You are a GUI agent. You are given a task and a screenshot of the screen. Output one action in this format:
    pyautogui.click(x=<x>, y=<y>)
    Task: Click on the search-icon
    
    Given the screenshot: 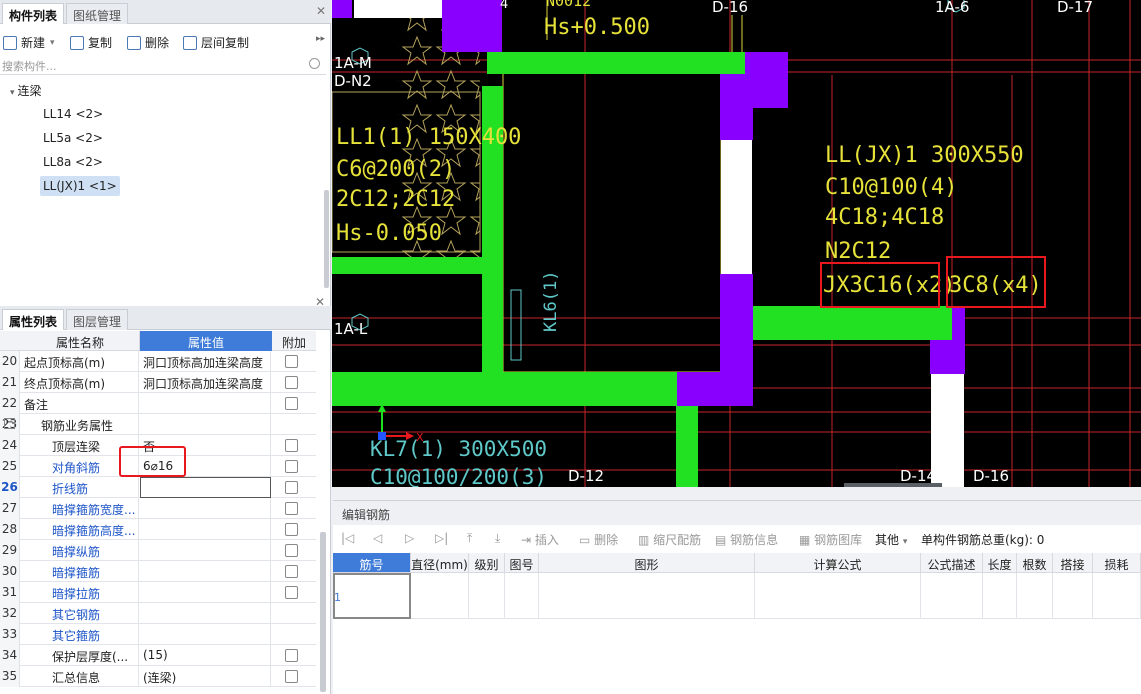 What is the action you would take?
    pyautogui.click(x=314, y=63)
    